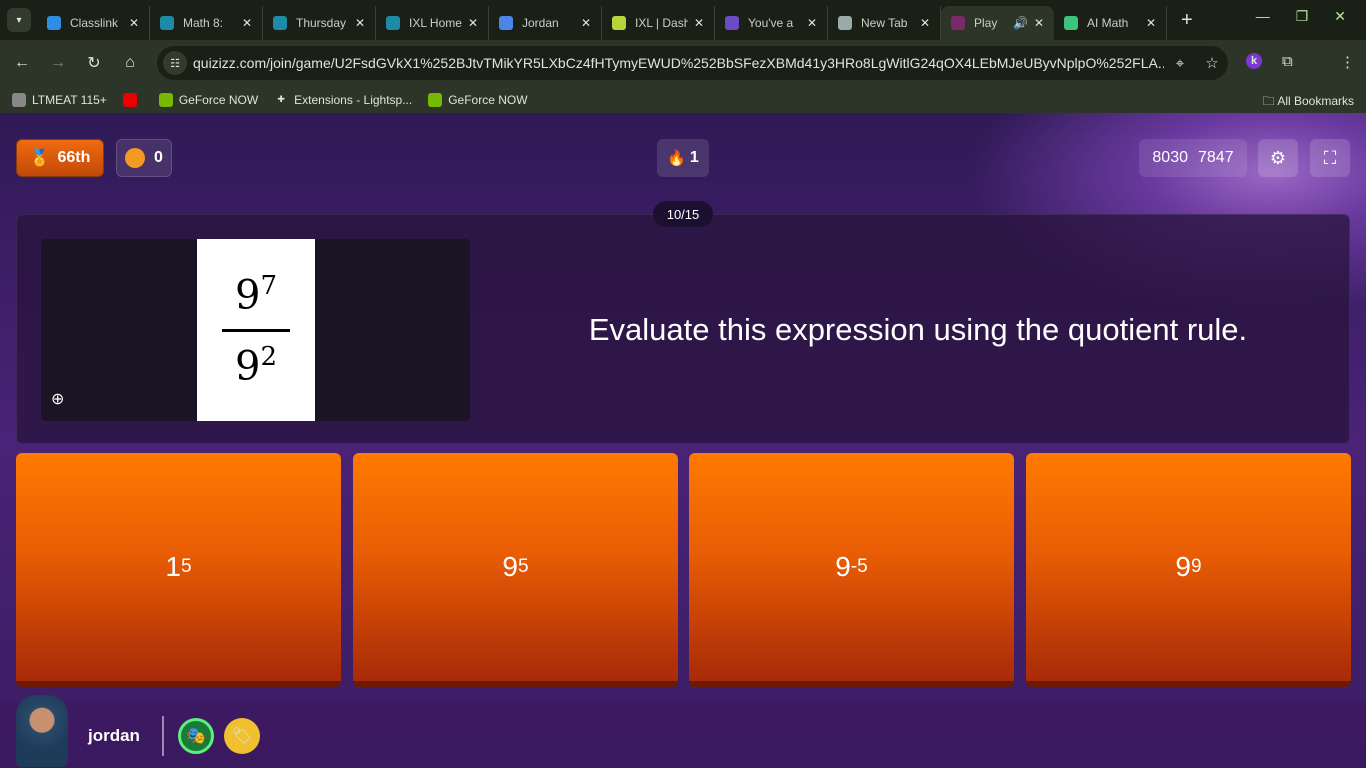  What do you see at coordinates (859, 566) in the screenshot?
I see `option-exponent: -5` at bounding box center [859, 566].